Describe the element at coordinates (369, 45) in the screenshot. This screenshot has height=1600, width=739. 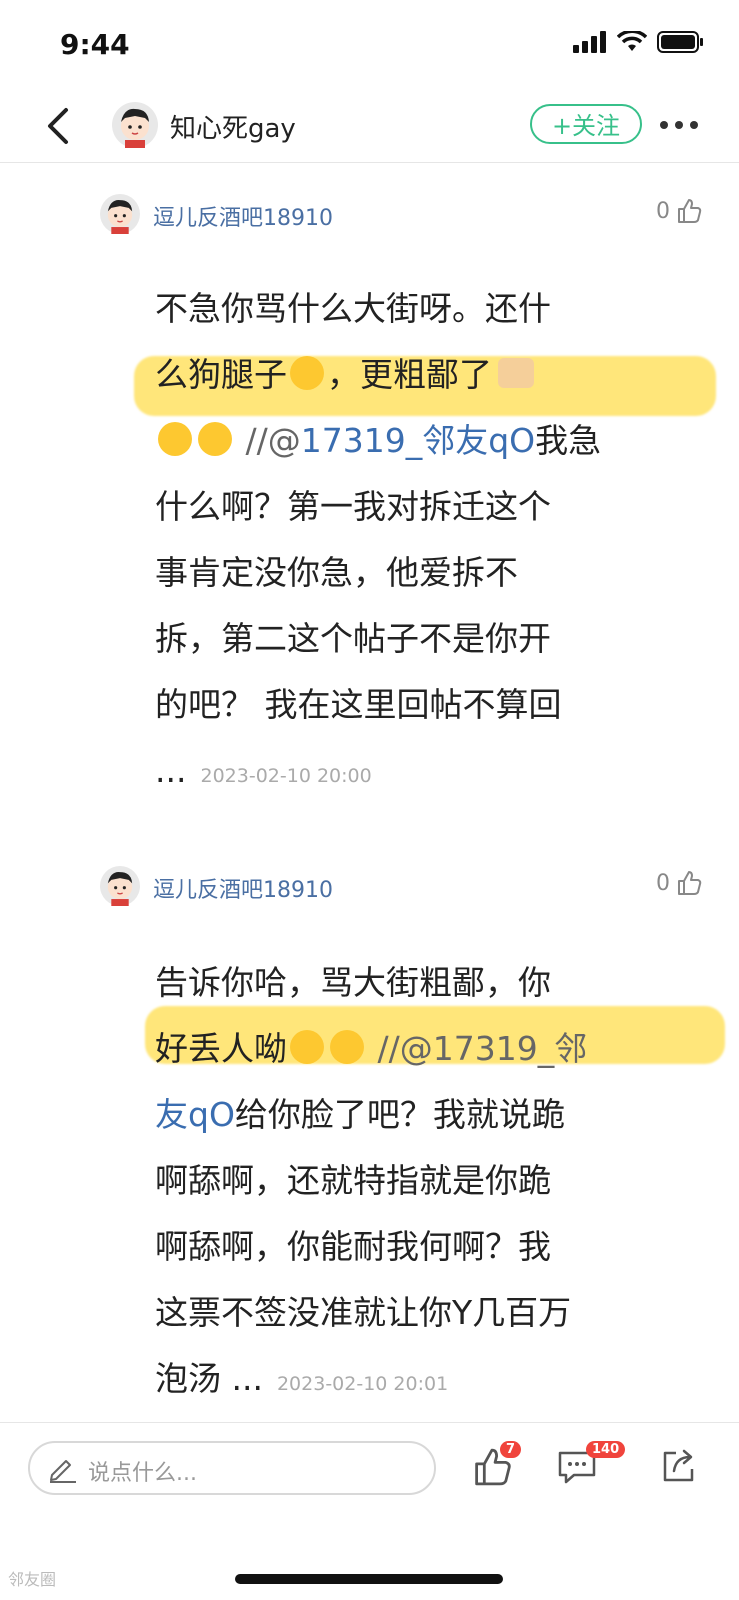
I see `status-bar: 9:44` at that location.